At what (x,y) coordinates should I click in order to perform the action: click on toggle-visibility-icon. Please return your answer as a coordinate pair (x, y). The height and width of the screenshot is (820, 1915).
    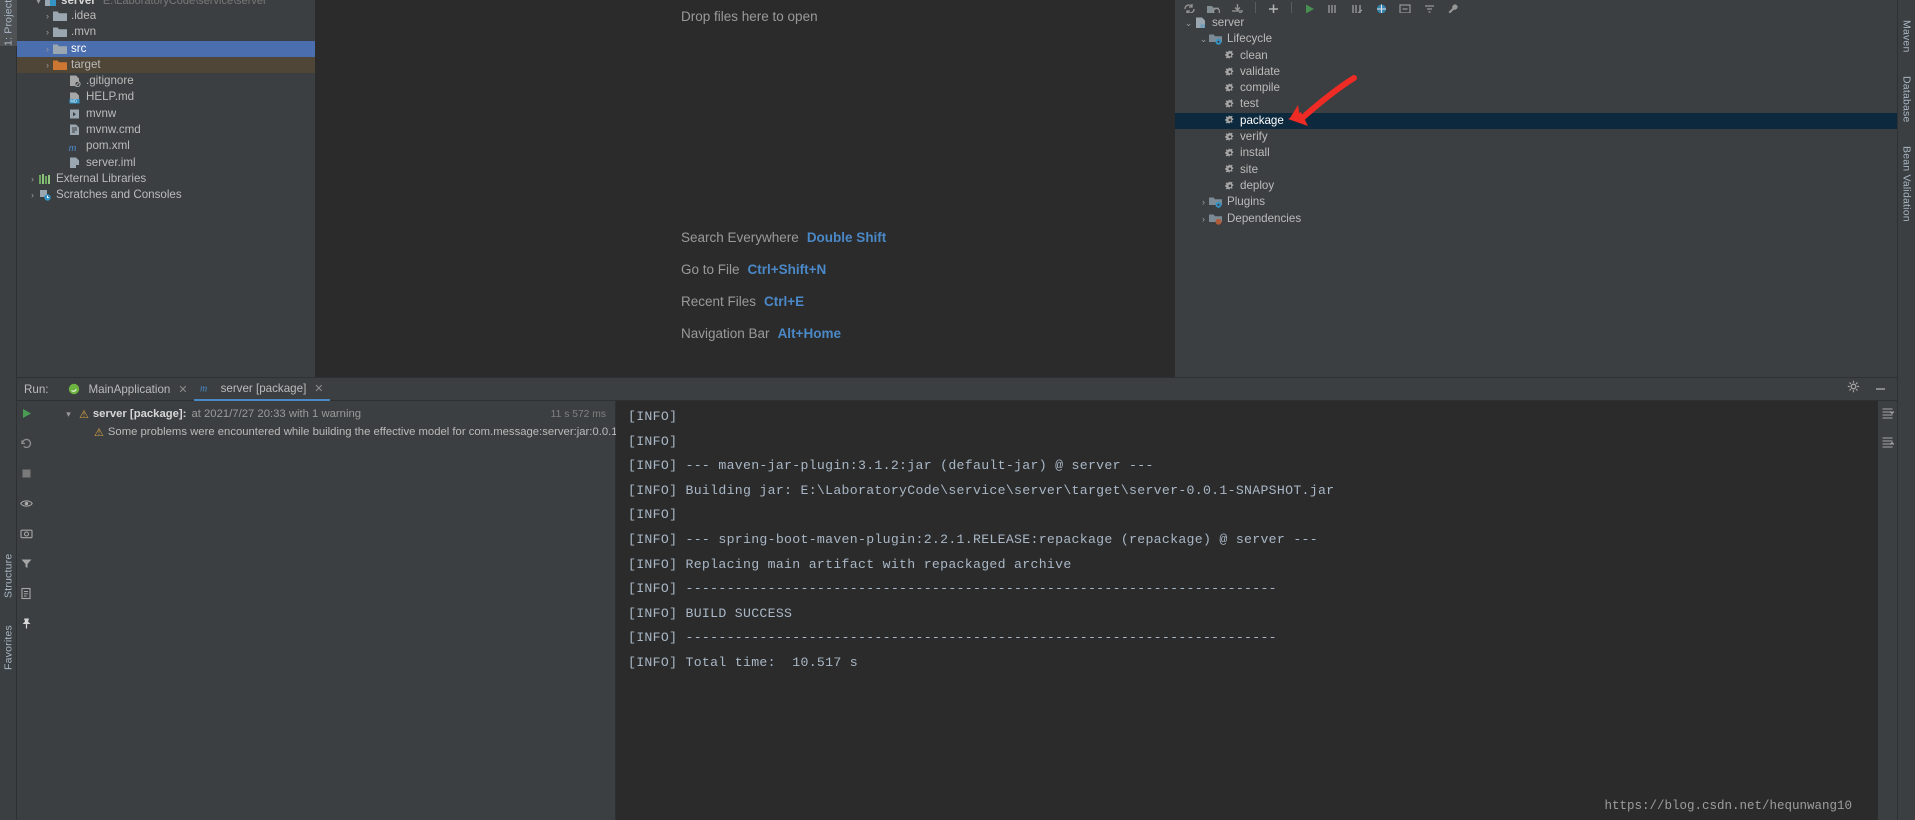
    Looking at the image, I should click on (26, 506).